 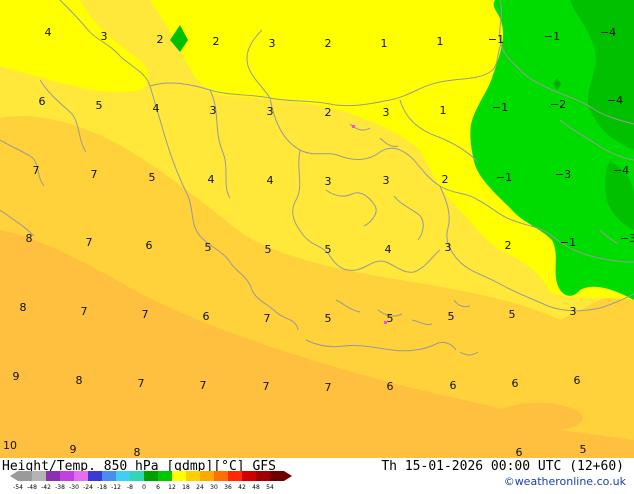 I want to click on scale-arrow-left, so click(x=14, y=476).